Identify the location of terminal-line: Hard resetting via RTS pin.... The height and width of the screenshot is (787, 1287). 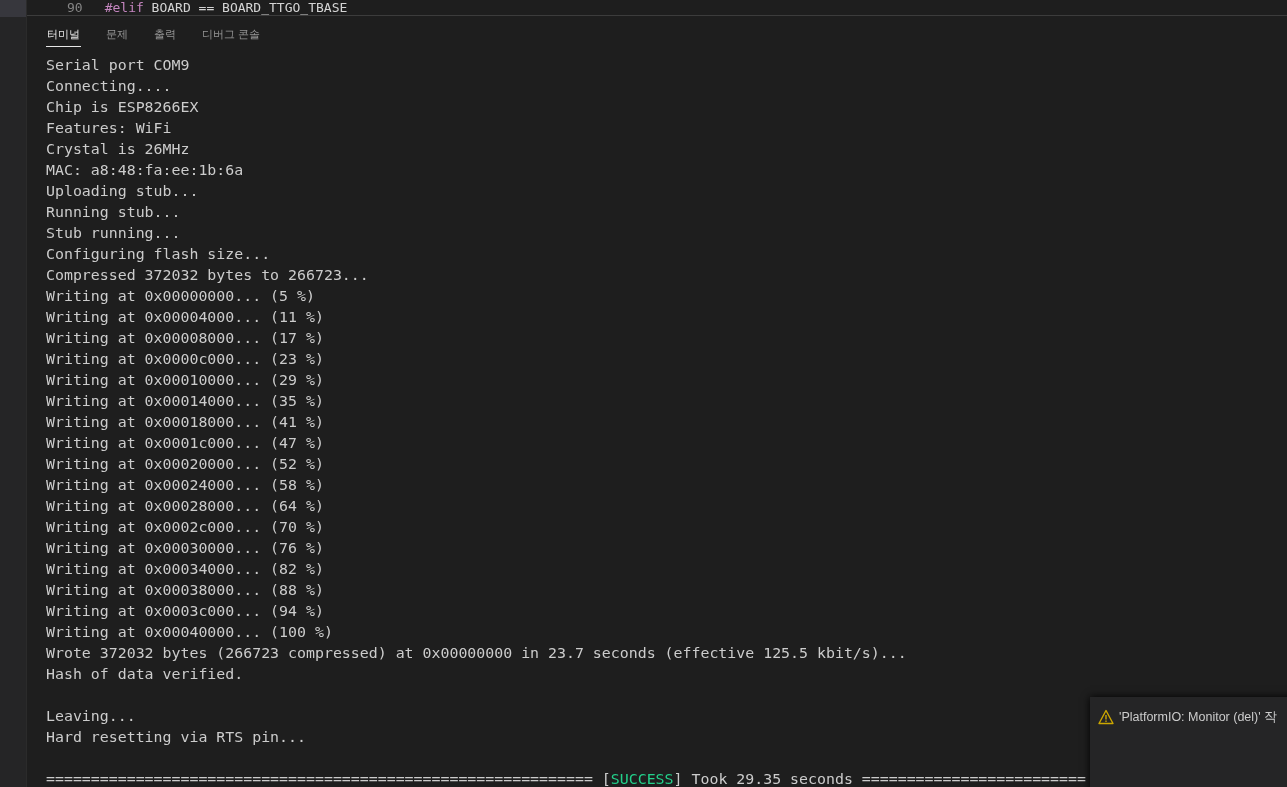
(176, 737).